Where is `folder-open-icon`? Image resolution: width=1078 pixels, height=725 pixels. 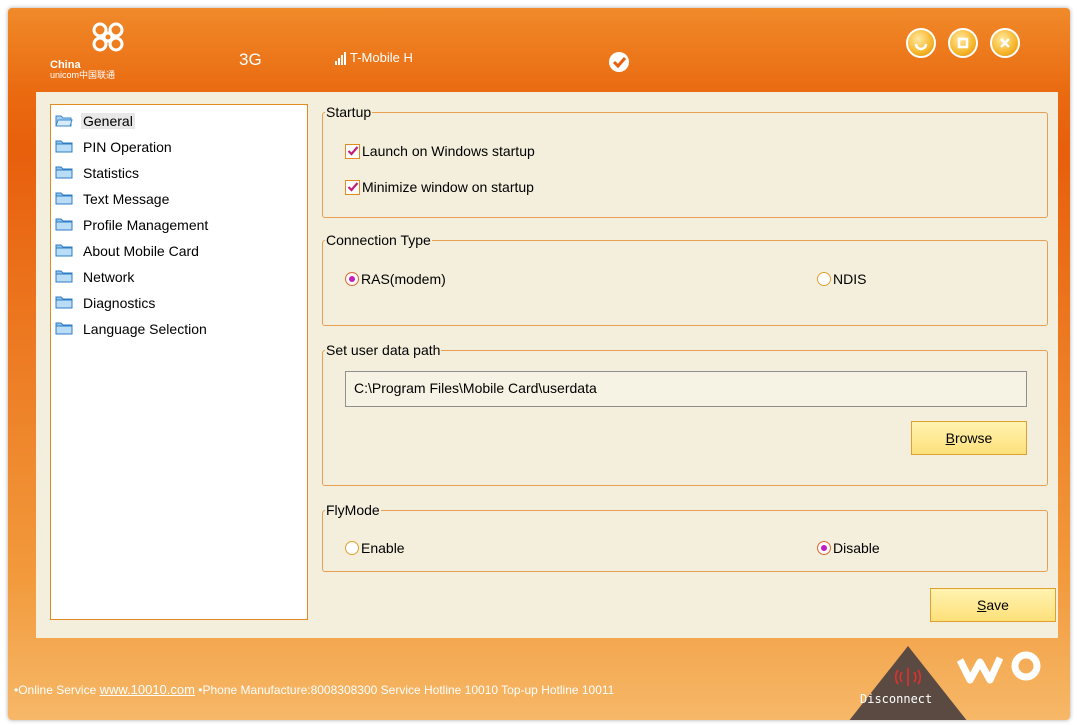 folder-open-icon is located at coordinates (64, 121).